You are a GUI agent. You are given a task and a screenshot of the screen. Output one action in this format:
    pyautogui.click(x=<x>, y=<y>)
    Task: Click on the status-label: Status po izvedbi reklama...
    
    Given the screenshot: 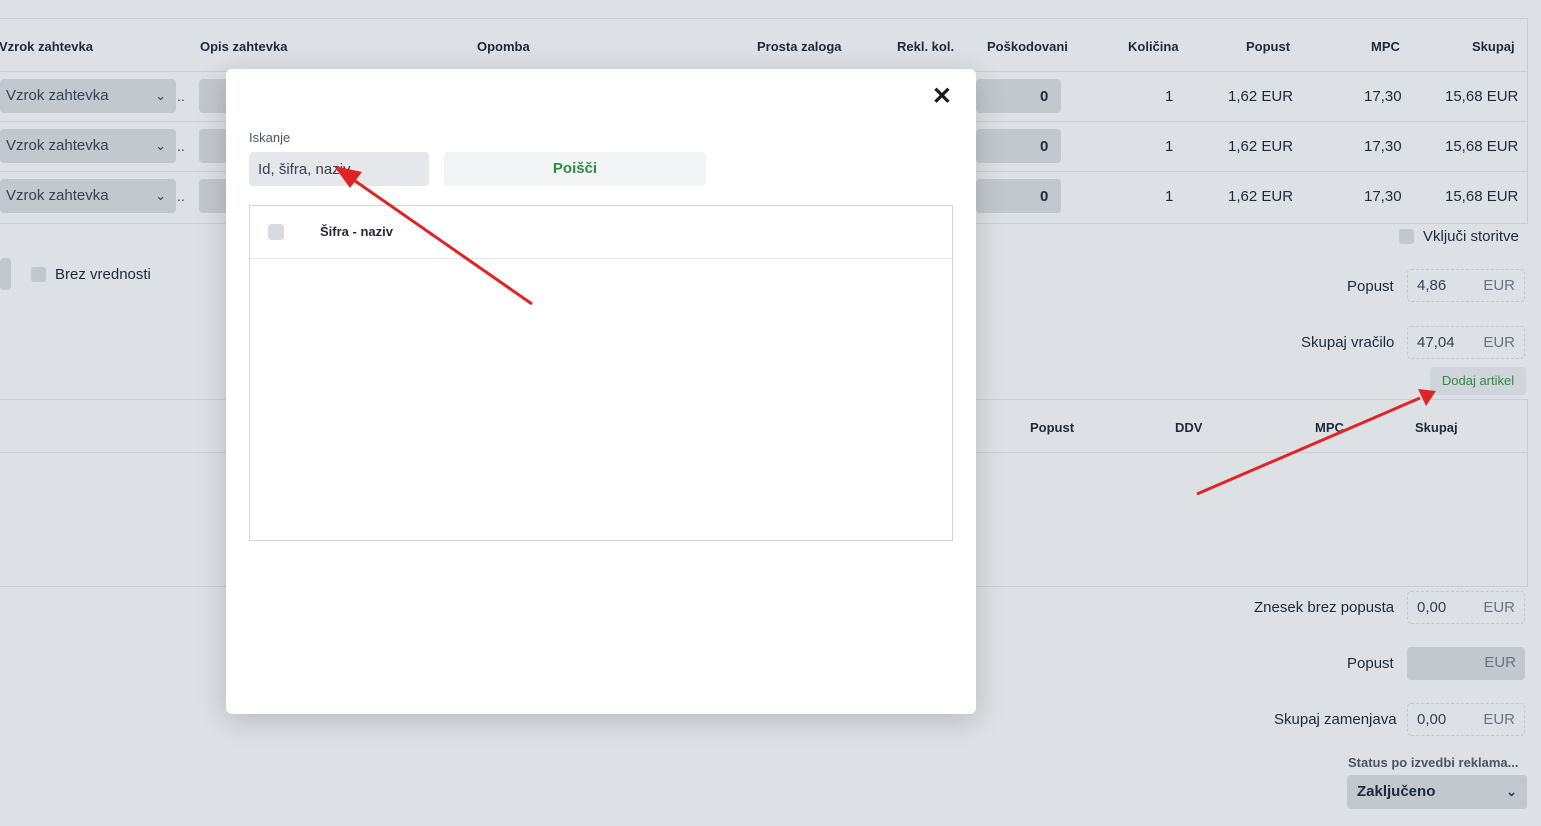 What is the action you would take?
    pyautogui.click(x=1433, y=762)
    